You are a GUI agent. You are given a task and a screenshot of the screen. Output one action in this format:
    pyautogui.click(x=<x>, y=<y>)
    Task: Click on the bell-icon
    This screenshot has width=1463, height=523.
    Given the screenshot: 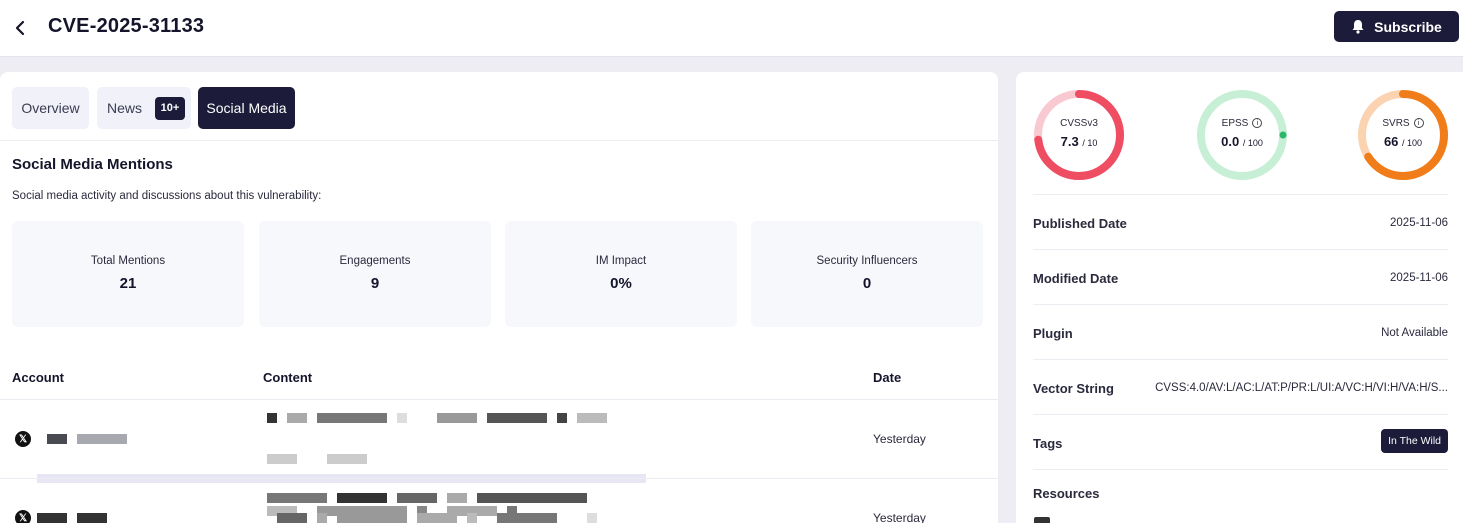 What is the action you would take?
    pyautogui.click(x=1358, y=27)
    